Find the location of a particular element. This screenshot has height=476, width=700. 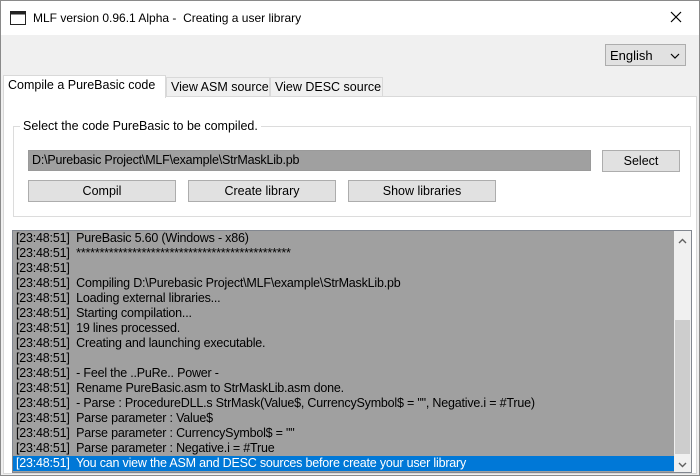

create-library-button: Create library is located at coordinates (262, 191).